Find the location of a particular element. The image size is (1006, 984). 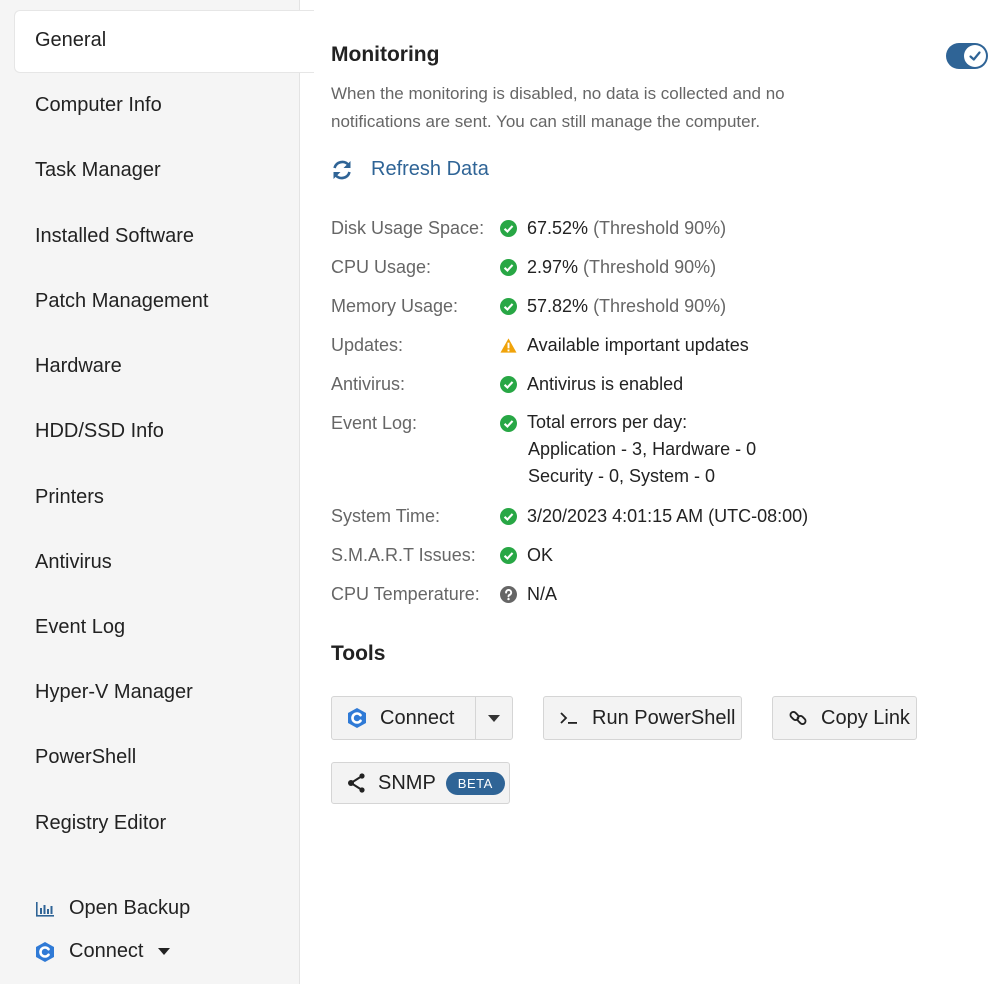

open-backup-link: Open Backup is located at coordinates (112, 908).